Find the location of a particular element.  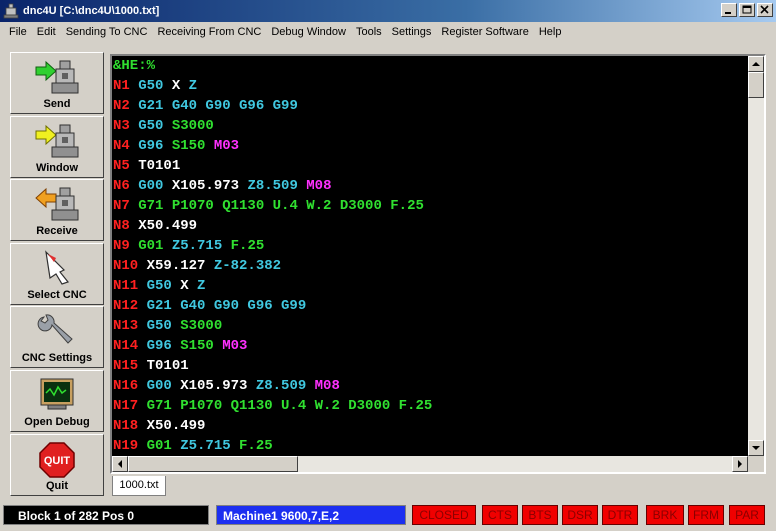

menu-debug-window: Debug Window is located at coordinates (308, 32).